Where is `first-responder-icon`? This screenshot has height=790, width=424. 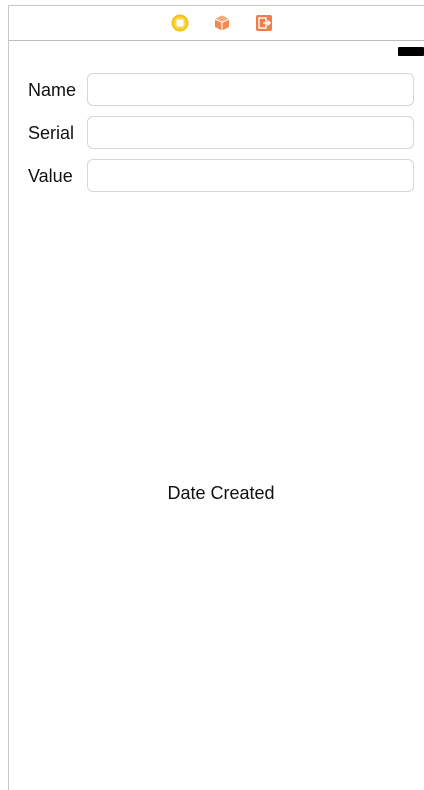 first-responder-icon is located at coordinates (222, 23).